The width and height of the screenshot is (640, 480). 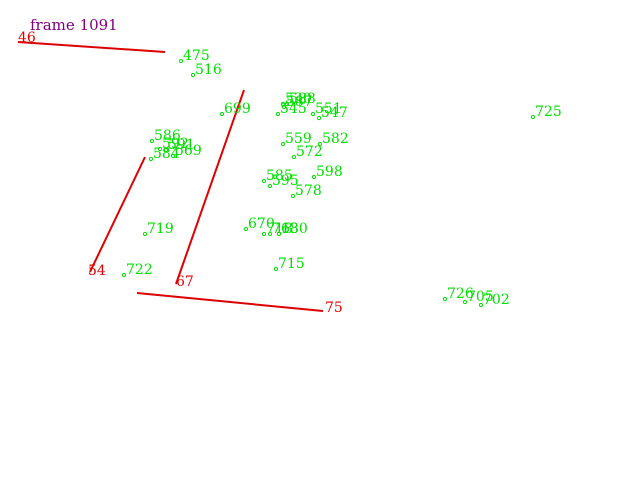 I want to click on point-label-722: 722, so click(x=139, y=270).